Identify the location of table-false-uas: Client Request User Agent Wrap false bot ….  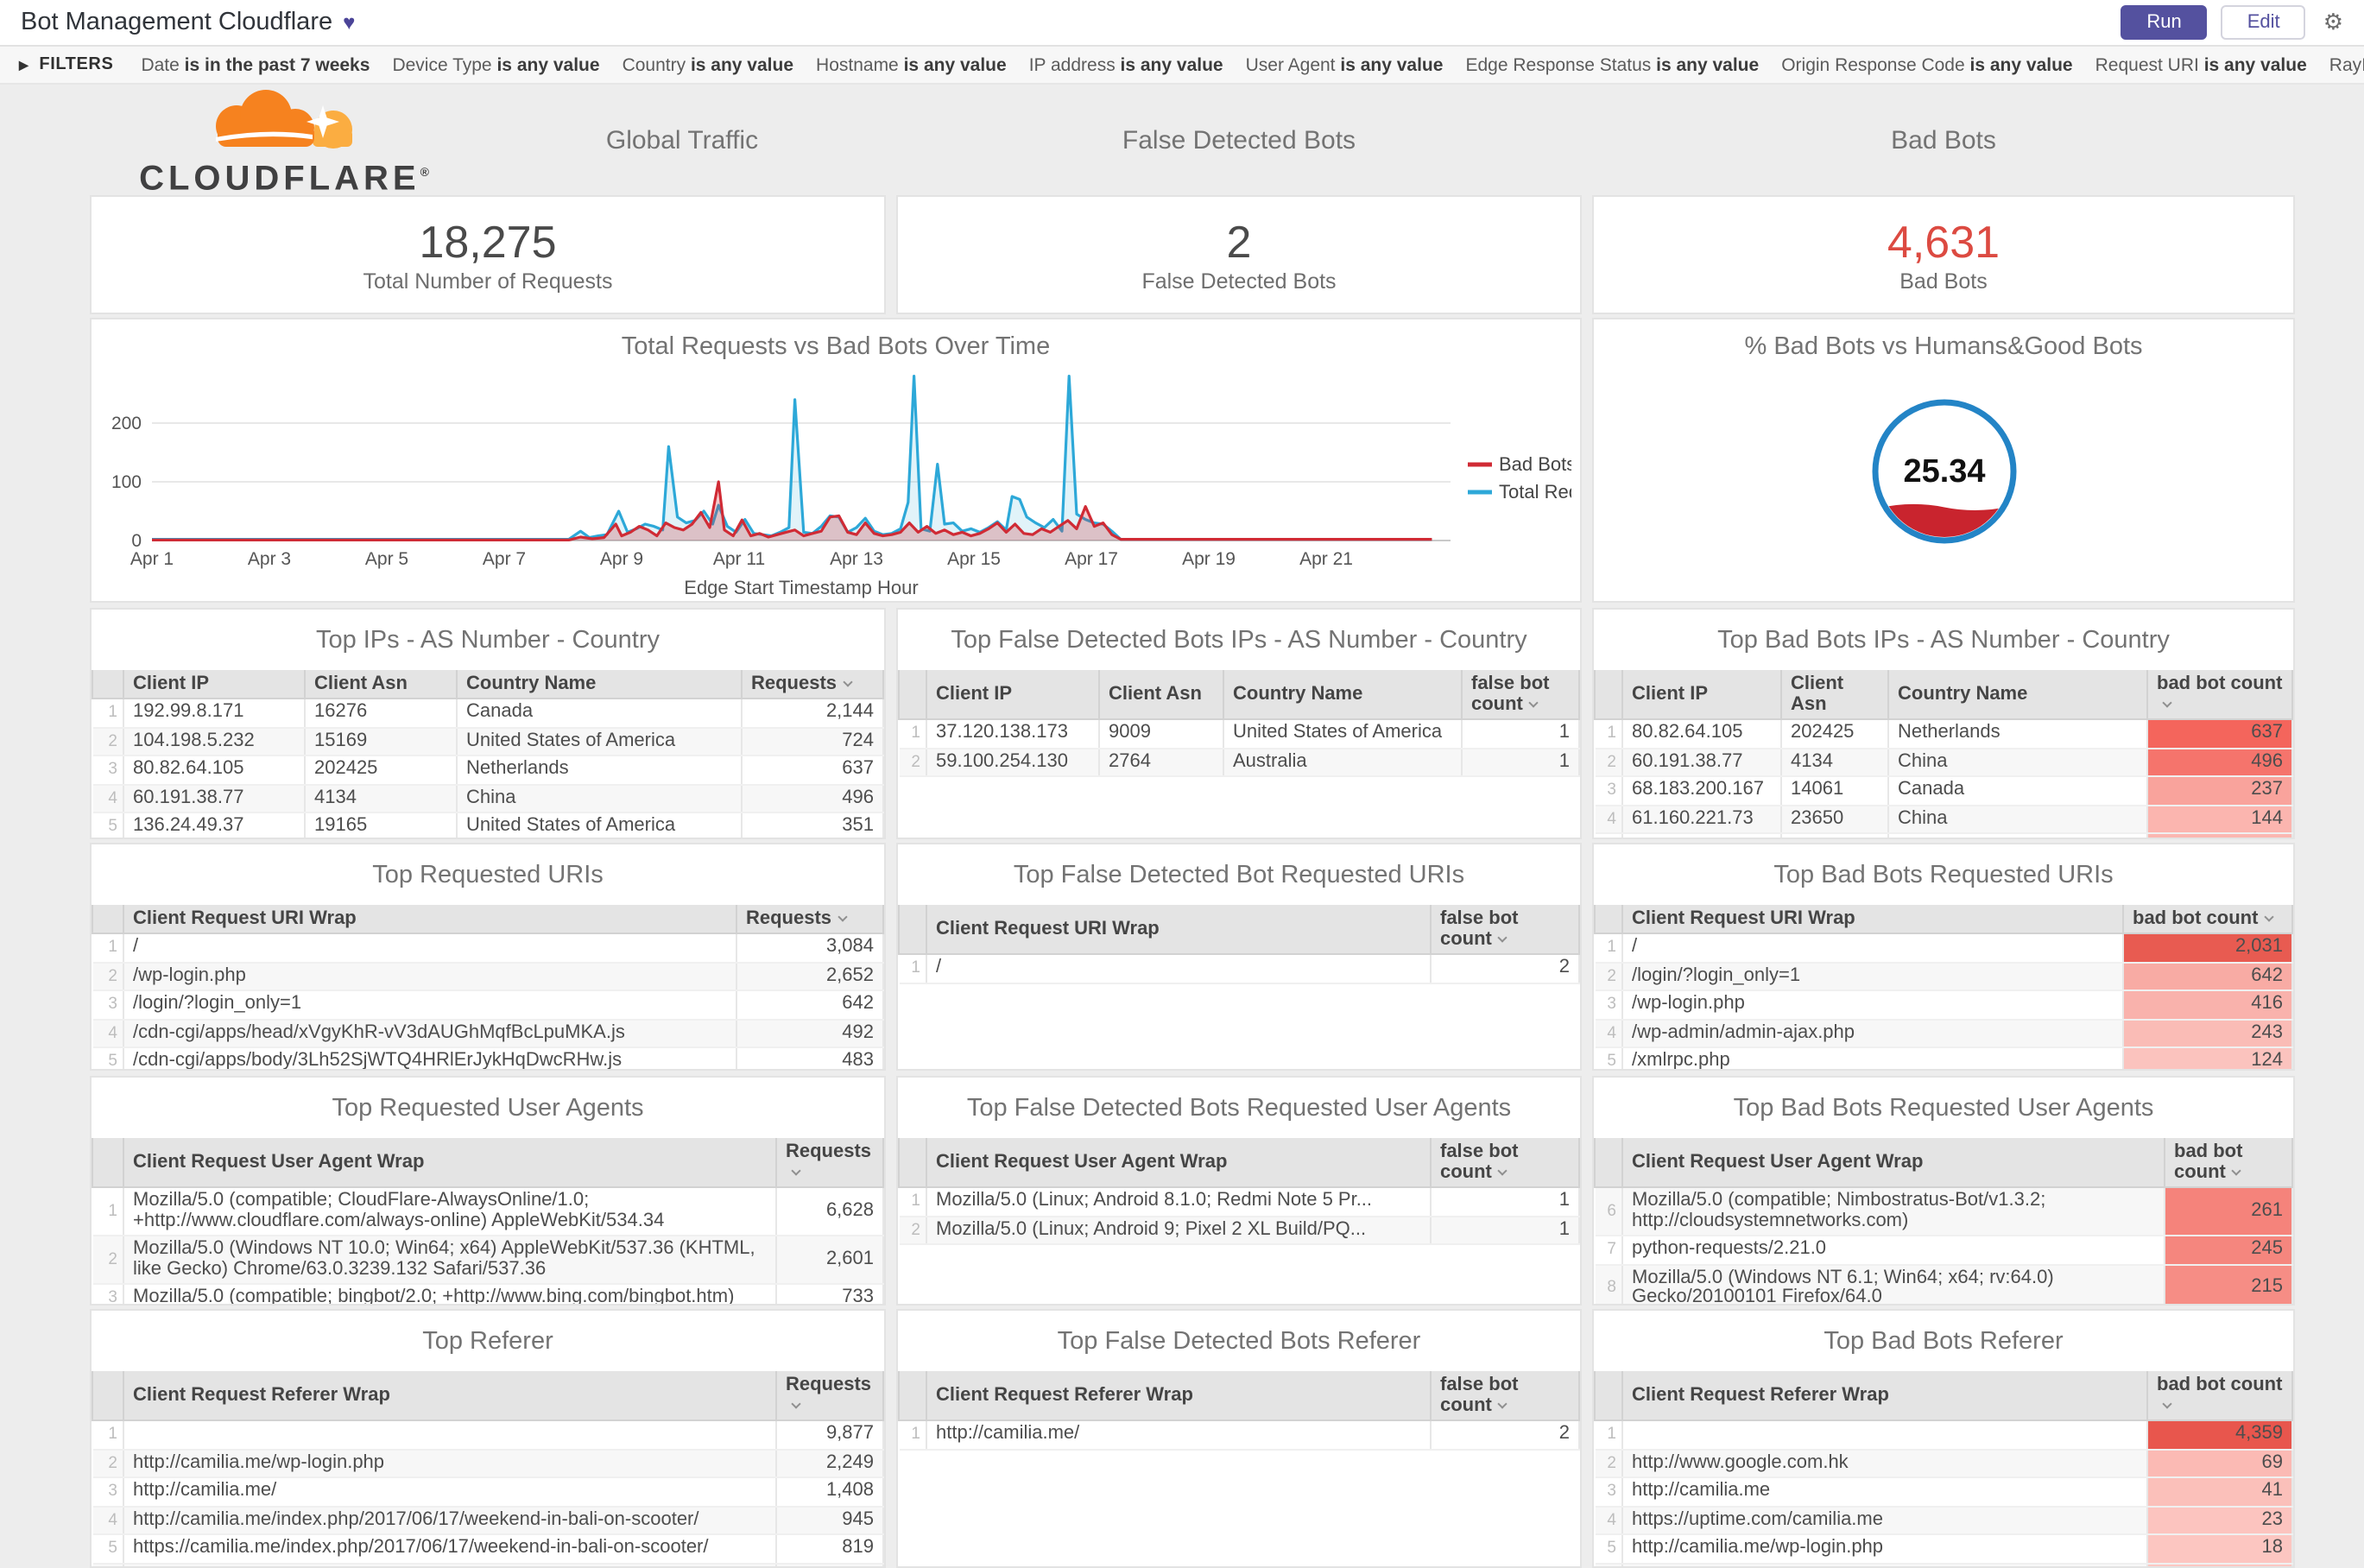
(1239, 1191).